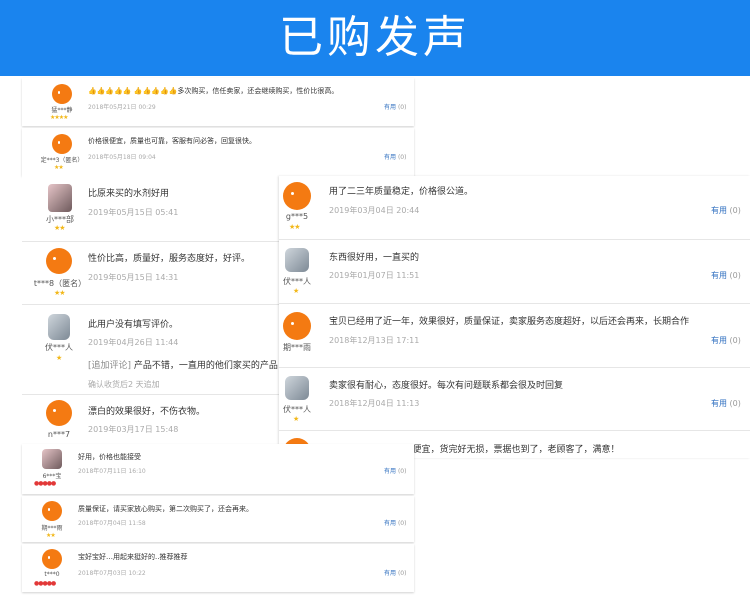  What do you see at coordinates (133, 277) in the screenshot?
I see `review-date: 2019年05月15日 14:31` at bounding box center [133, 277].